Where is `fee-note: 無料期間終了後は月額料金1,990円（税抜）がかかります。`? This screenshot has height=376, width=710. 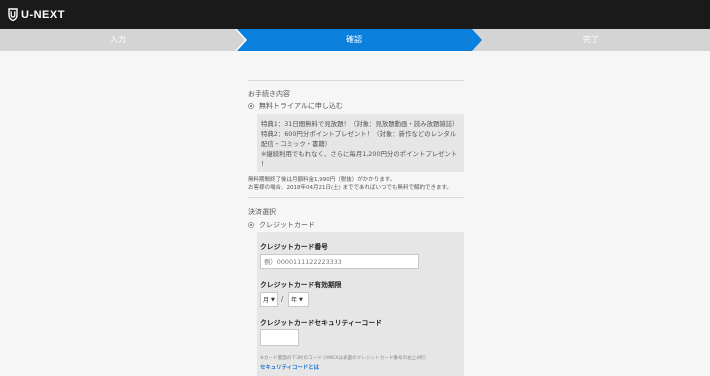 fee-note: 無料期間終了後は月額料金1,990円（税抜）がかかります。 is located at coordinates (322, 180).